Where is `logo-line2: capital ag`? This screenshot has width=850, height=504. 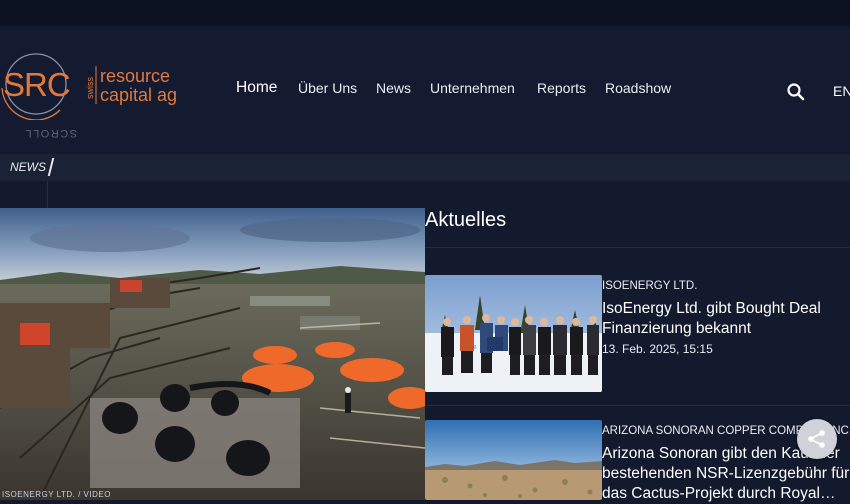 logo-line2: capital ag is located at coordinates (138, 95).